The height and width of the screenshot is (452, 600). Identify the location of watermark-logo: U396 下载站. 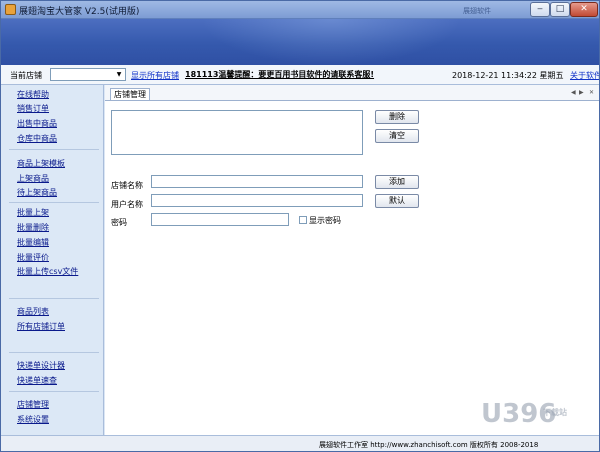
(536, 423).